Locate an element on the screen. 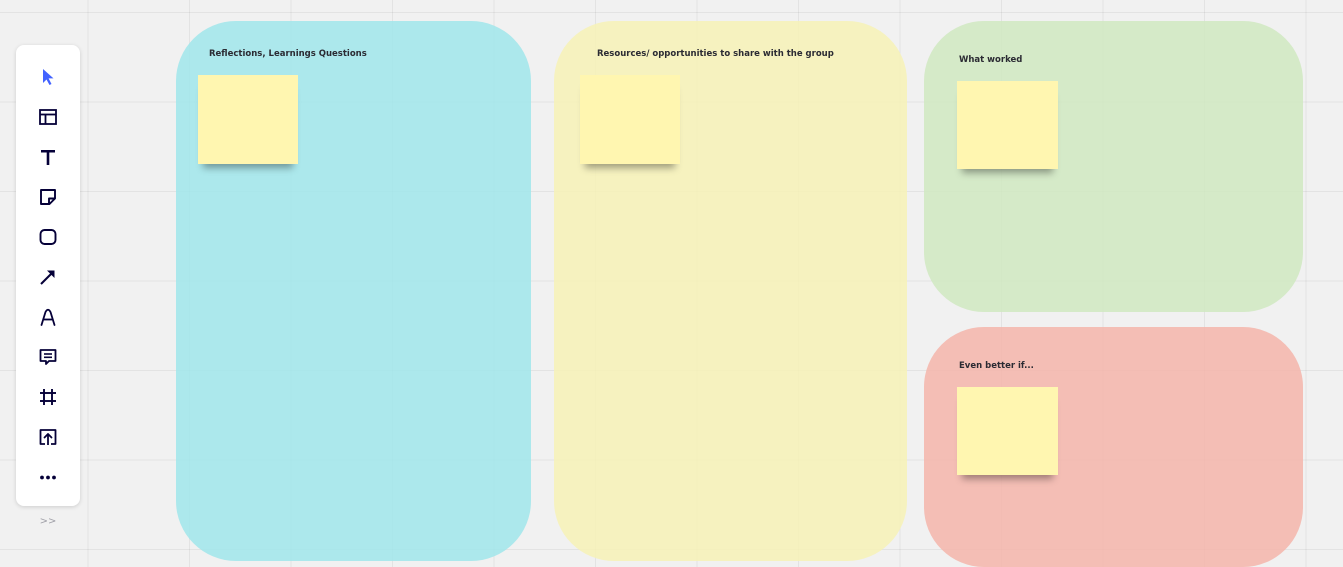  text-t-icon is located at coordinates (48, 157).